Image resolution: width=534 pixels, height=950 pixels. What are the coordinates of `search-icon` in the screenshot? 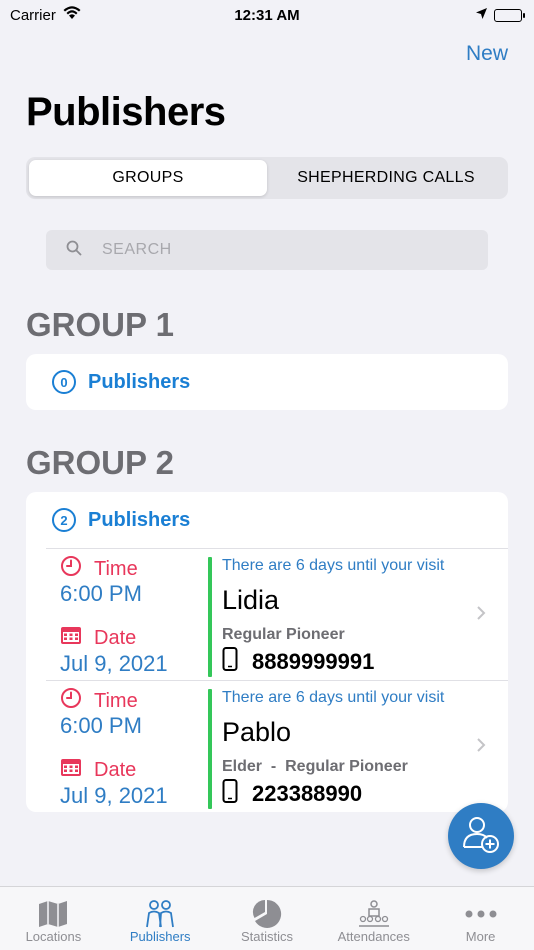 It's located at (74, 250).